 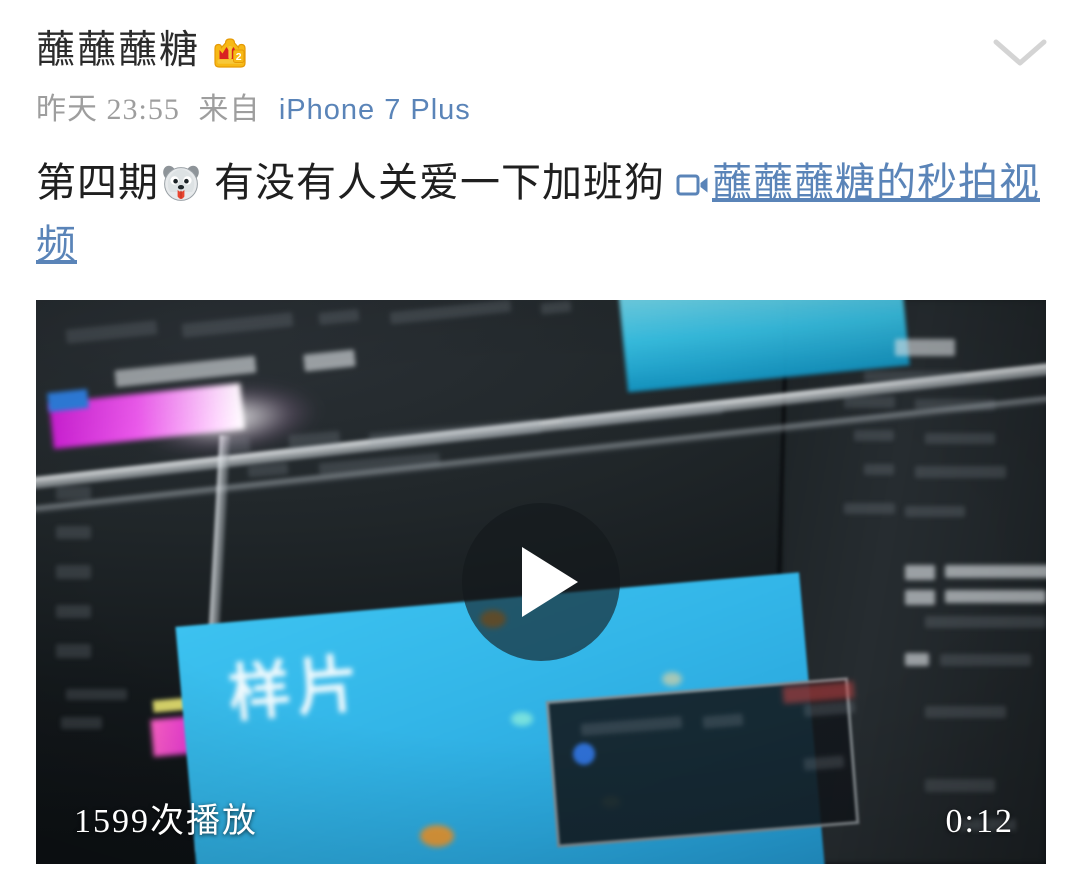 I want to click on thumb-preview-screen-text: 样片, so click(x=296, y=690).